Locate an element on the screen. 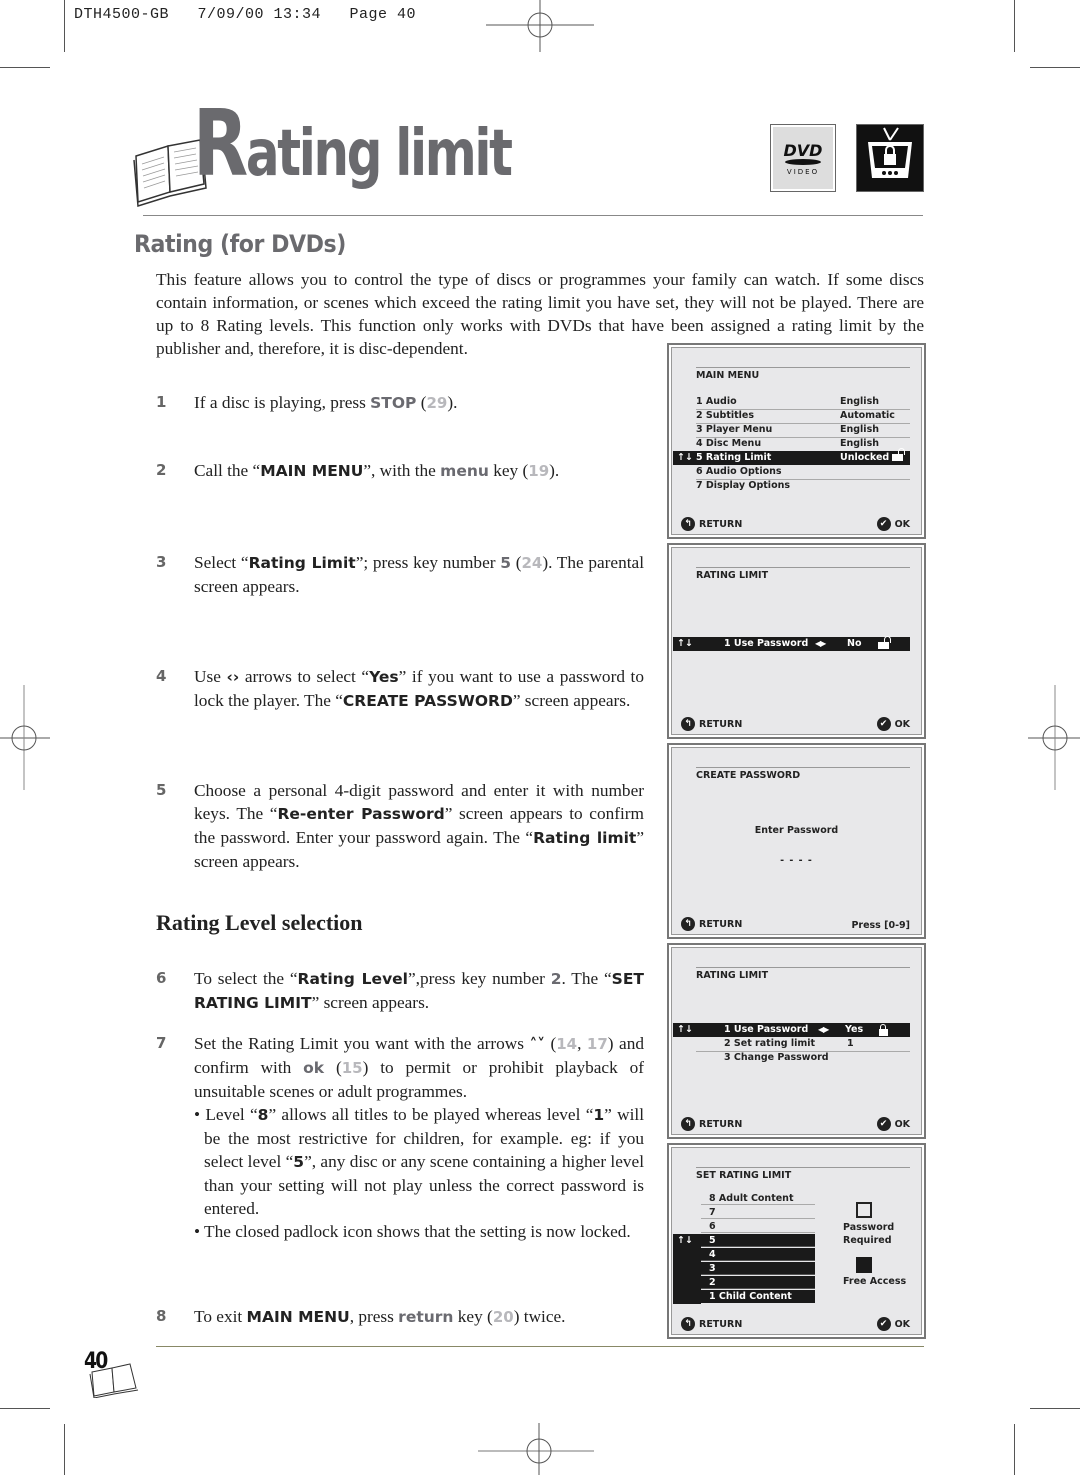 The height and width of the screenshot is (1475, 1080). step-1: 1 If a disc is playing, press STOP (29). is located at coordinates (307, 402).